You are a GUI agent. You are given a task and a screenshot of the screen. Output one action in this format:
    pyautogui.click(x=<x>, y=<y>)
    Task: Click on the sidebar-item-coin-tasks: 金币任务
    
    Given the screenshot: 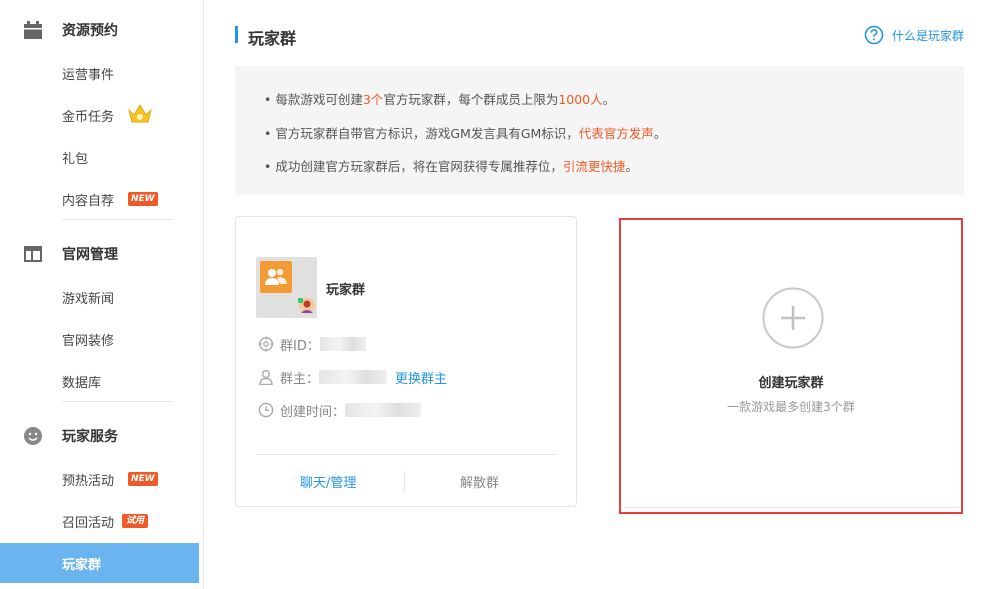 What is the action you would take?
    pyautogui.click(x=99, y=115)
    